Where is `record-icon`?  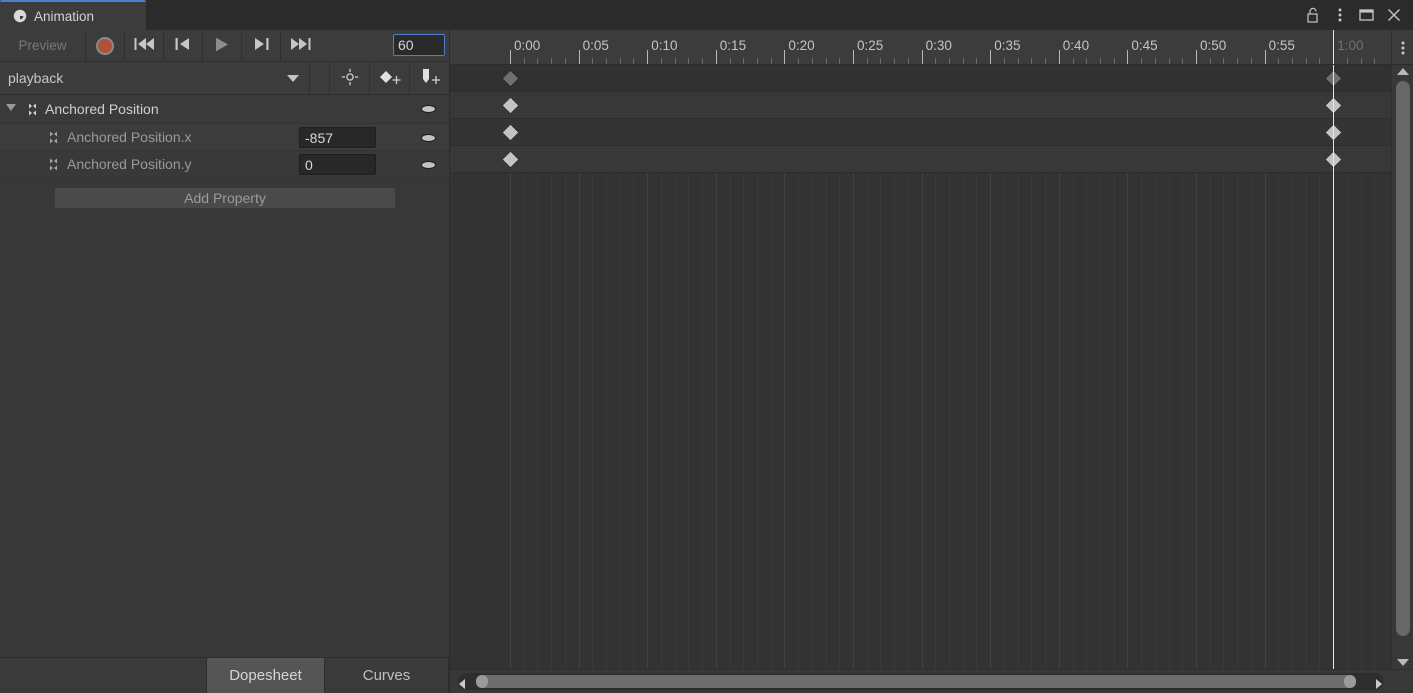 record-icon is located at coordinates (105, 45).